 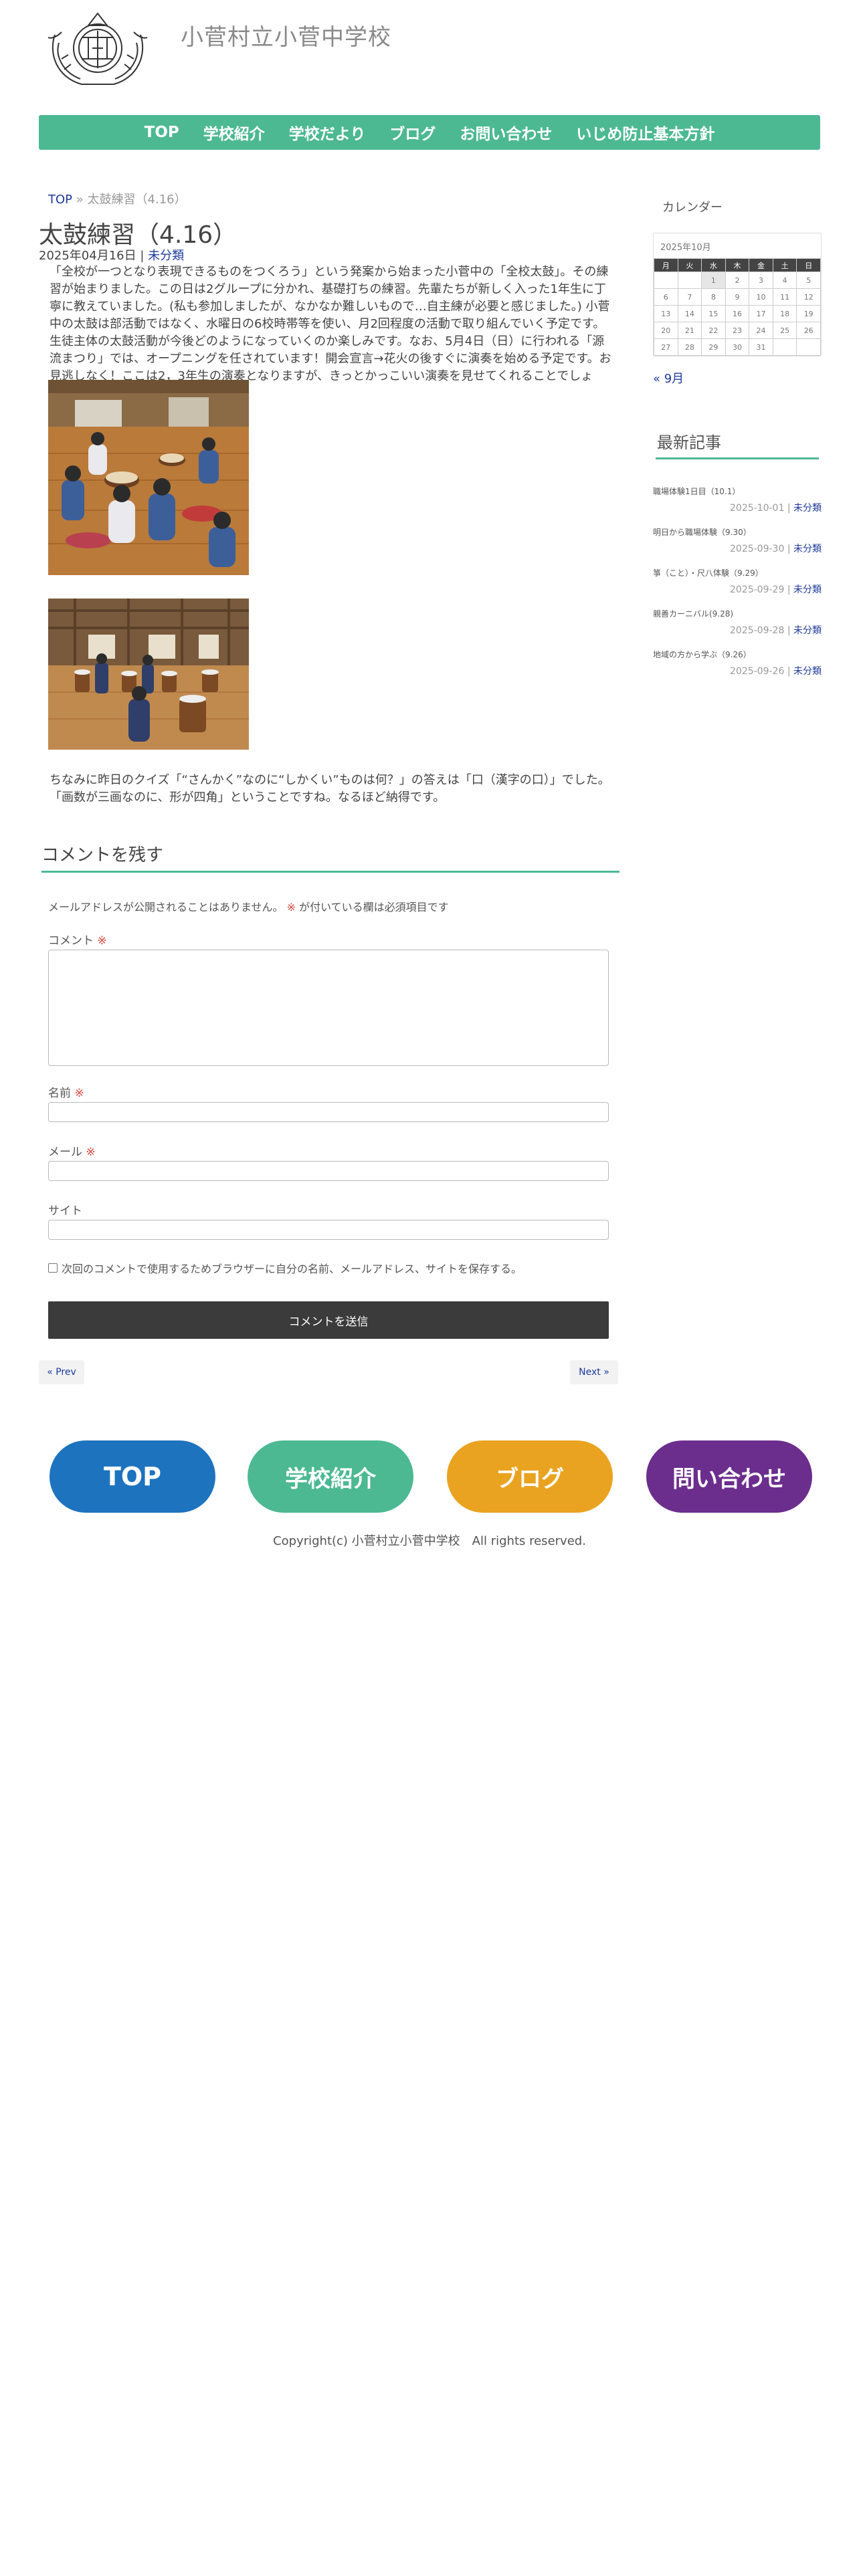 I want to click on email-field, so click(x=329, y=1171).